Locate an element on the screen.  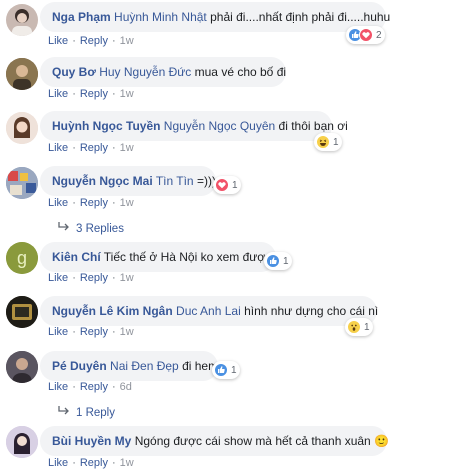
comment-text: mua vé cho bố đi is located at coordinates (240, 72).